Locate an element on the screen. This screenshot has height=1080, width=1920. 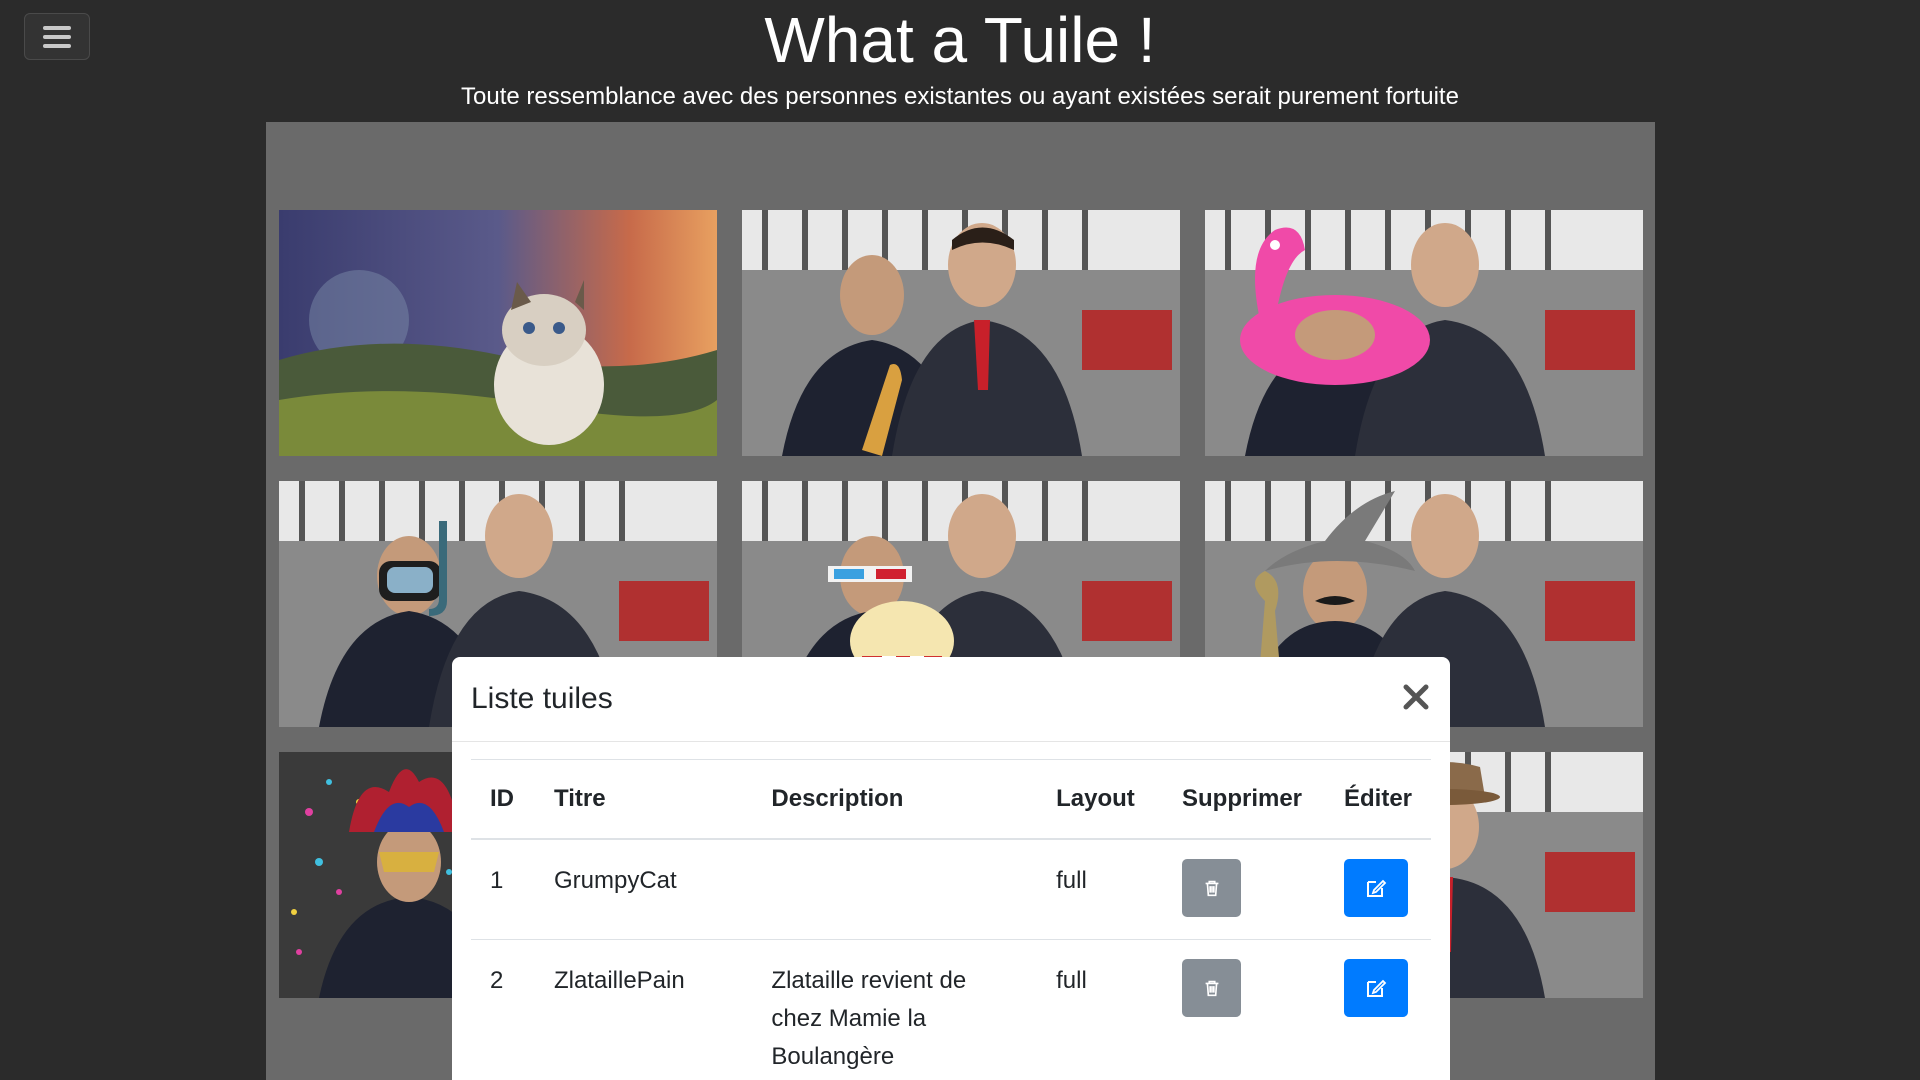
modal-header: Liste tuiles is located at coordinates (951, 699).